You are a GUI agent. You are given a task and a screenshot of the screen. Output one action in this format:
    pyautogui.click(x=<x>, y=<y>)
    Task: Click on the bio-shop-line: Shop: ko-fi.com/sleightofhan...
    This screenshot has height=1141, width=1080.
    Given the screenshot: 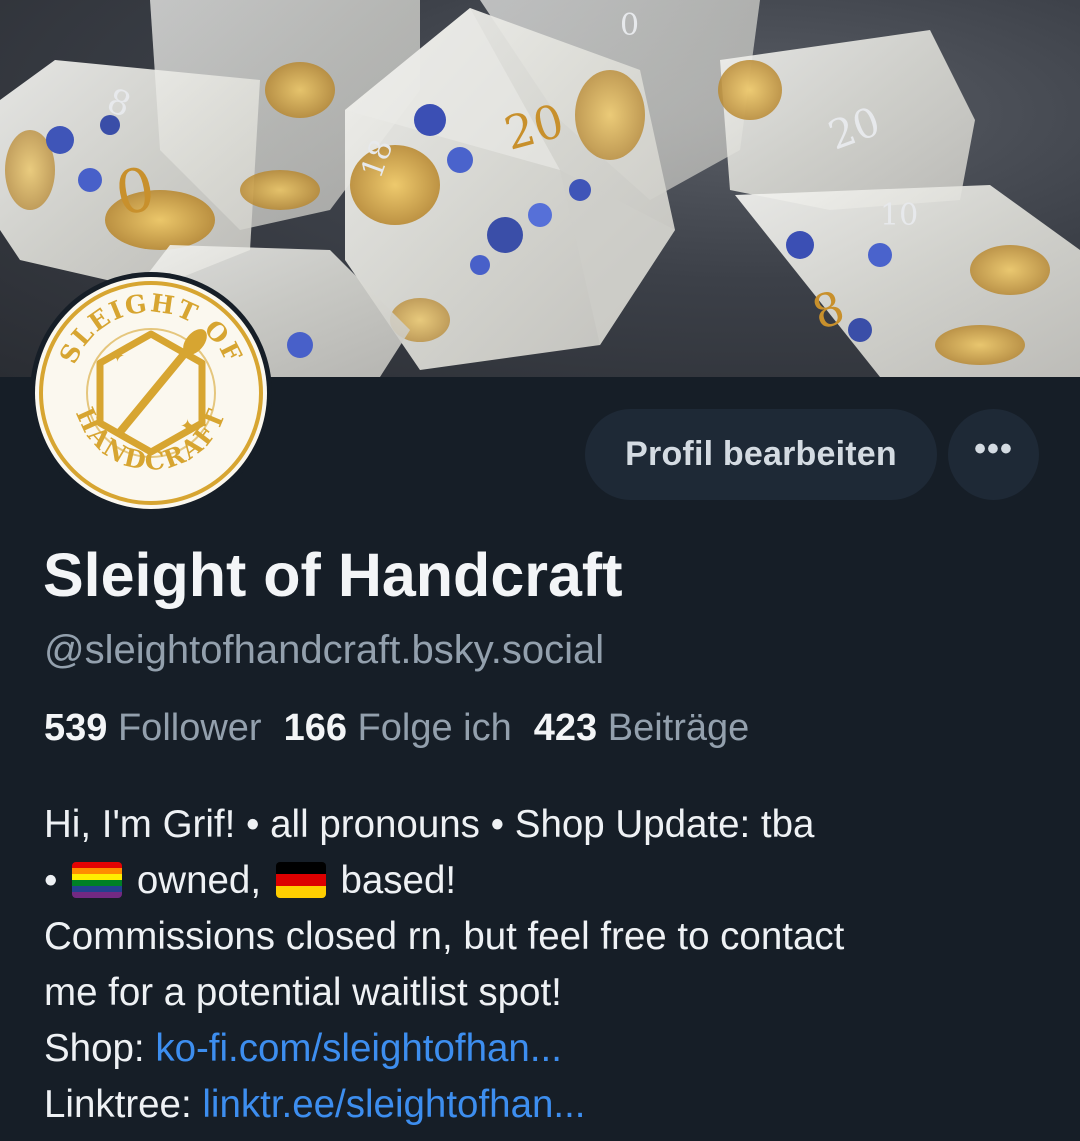 What is the action you would take?
    pyautogui.click(x=549, y=1049)
    